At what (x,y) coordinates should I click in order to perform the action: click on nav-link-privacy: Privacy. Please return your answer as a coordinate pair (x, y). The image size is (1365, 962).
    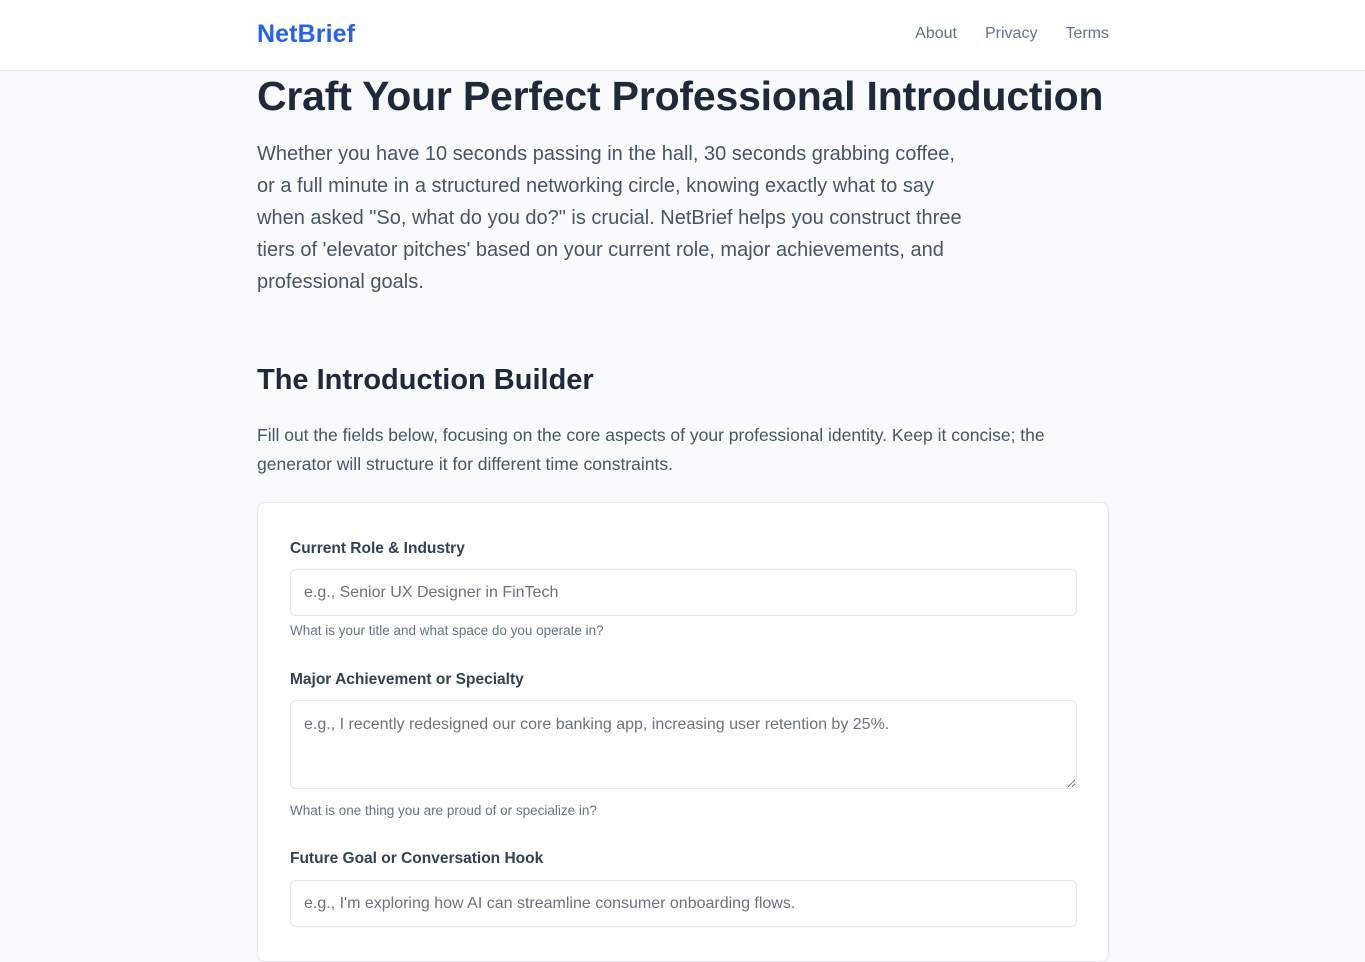
    Looking at the image, I should click on (1011, 34).